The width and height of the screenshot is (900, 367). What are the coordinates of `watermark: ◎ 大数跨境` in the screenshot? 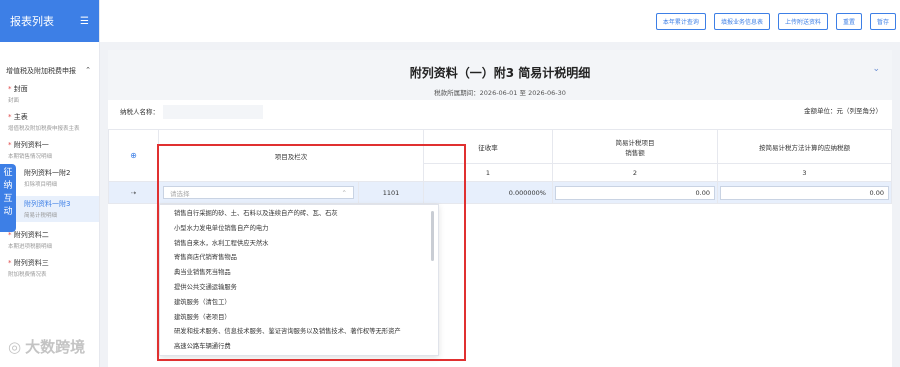 It's located at (46, 346).